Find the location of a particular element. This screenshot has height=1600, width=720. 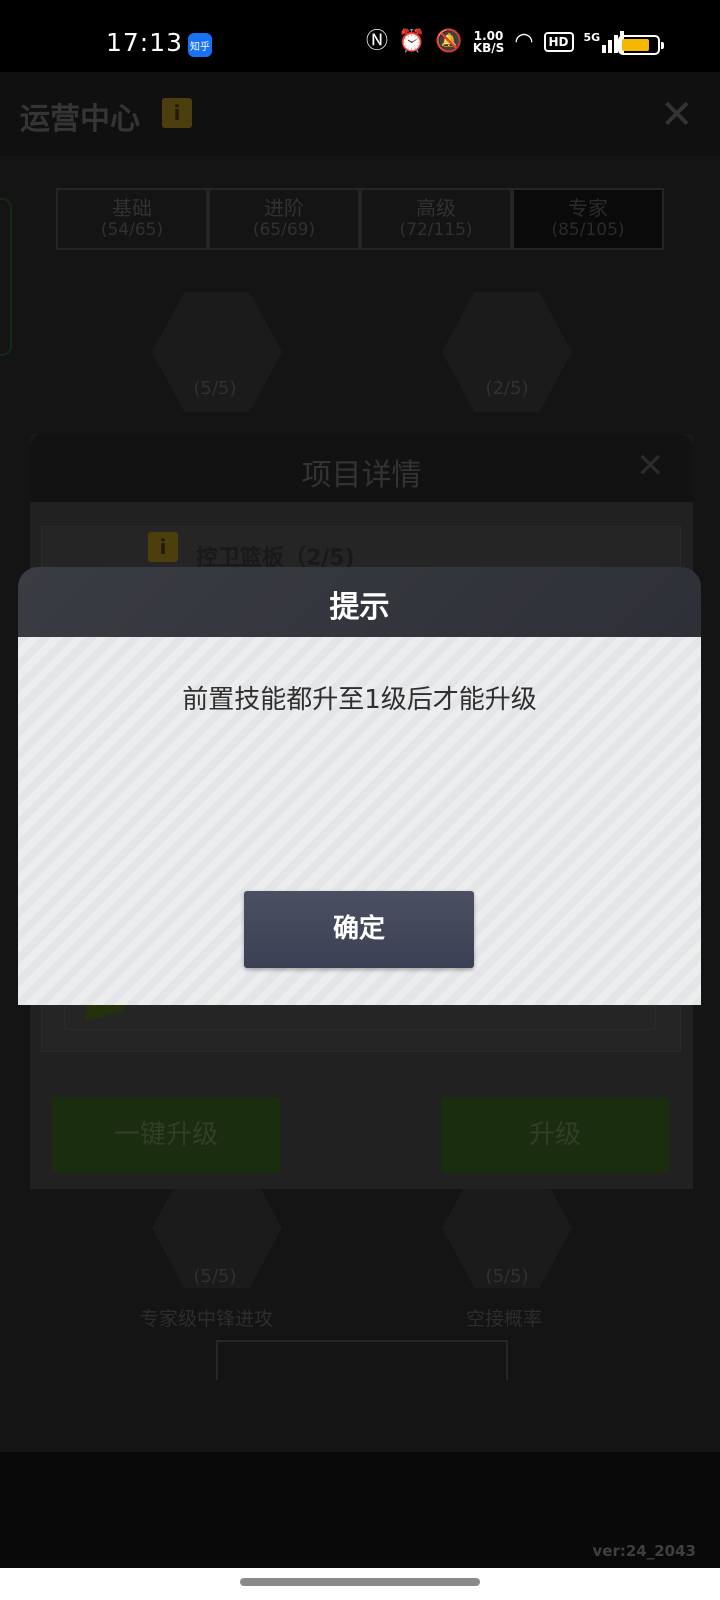

hd-badge: HD is located at coordinates (558, 42).